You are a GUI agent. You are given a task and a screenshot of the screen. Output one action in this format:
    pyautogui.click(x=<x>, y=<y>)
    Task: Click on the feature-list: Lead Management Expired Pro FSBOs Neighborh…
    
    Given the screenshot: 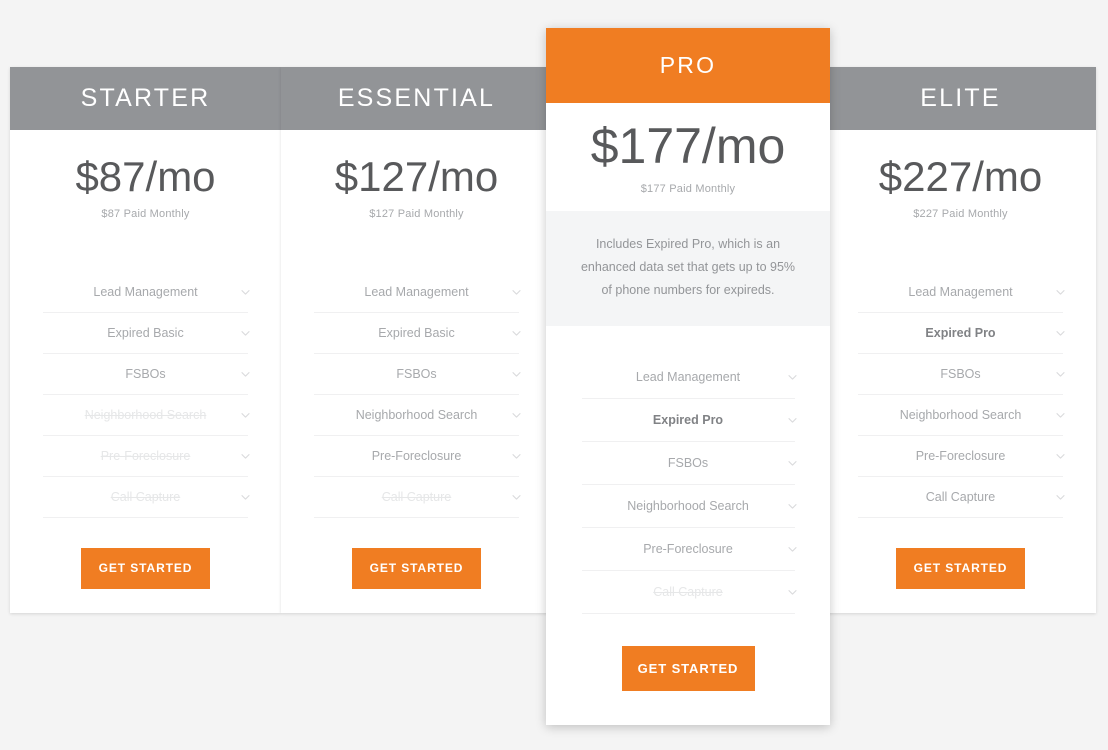 What is the action you would take?
    pyautogui.click(x=961, y=395)
    